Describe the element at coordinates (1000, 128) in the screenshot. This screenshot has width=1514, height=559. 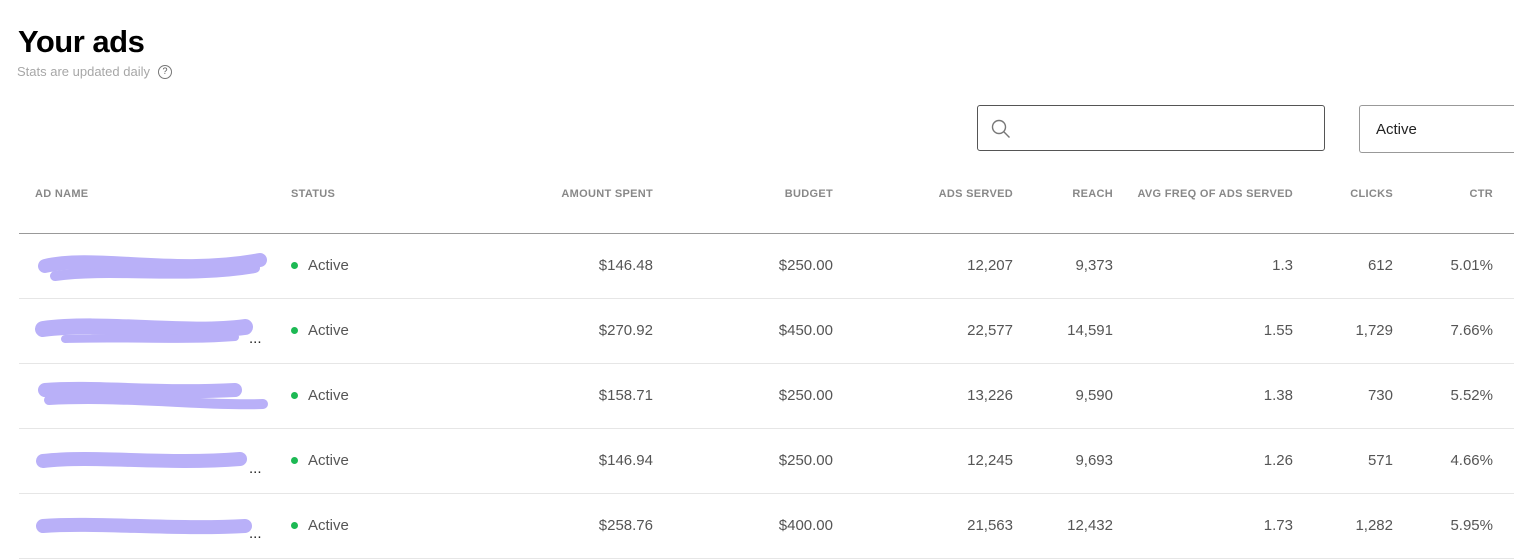
I see `search-icon` at that location.